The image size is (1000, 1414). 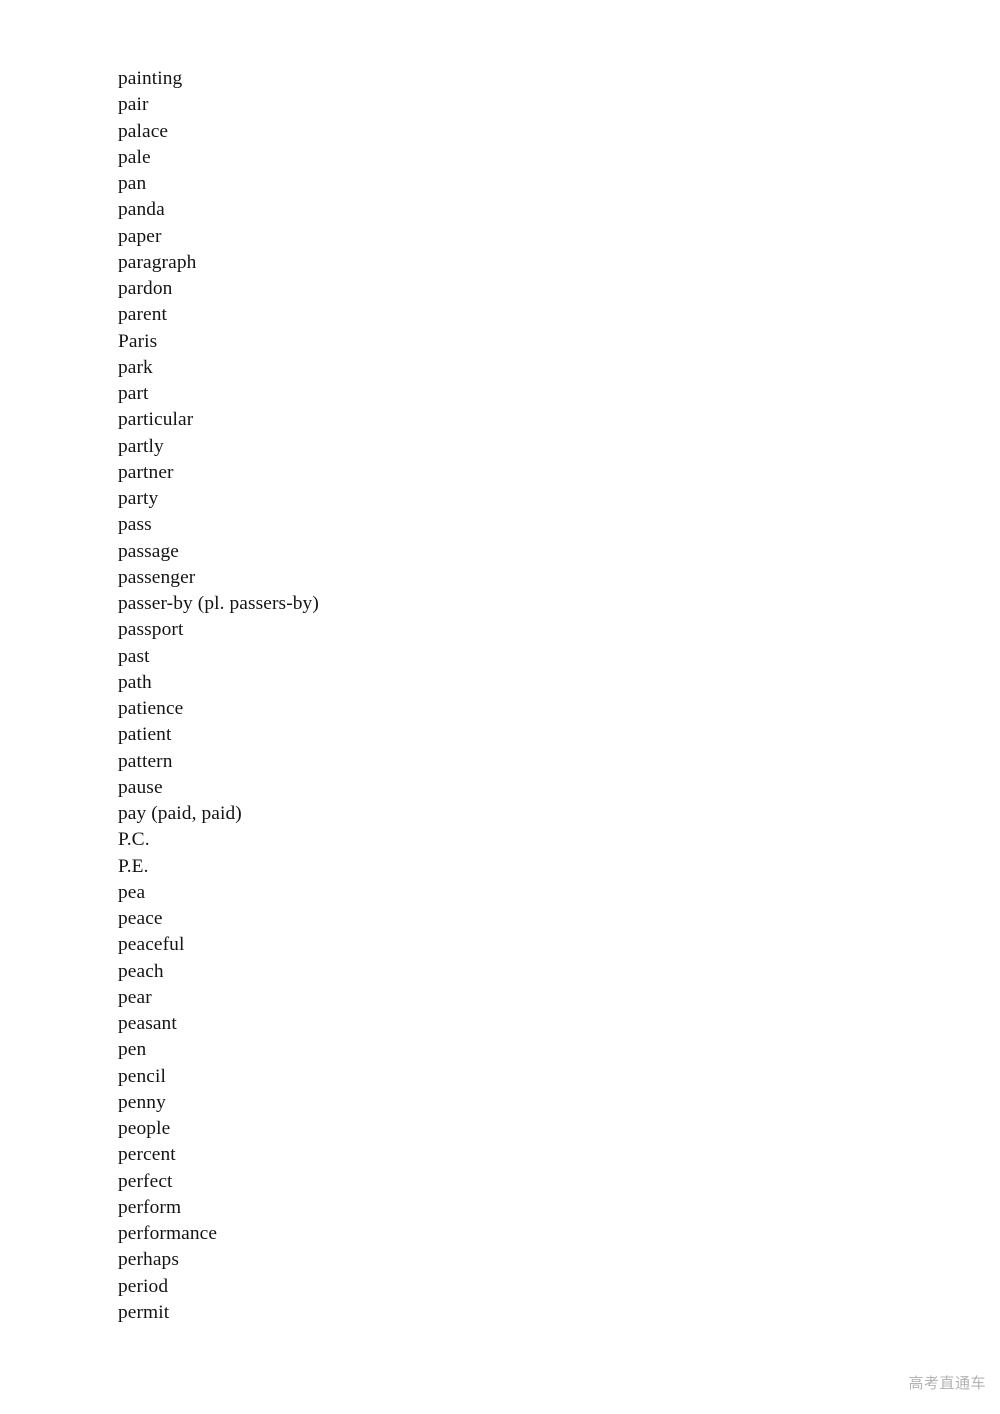 What do you see at coordinates (143, 315) in the screenshot?
I see `word-list-item: parent` at bounding box center [143, 315].